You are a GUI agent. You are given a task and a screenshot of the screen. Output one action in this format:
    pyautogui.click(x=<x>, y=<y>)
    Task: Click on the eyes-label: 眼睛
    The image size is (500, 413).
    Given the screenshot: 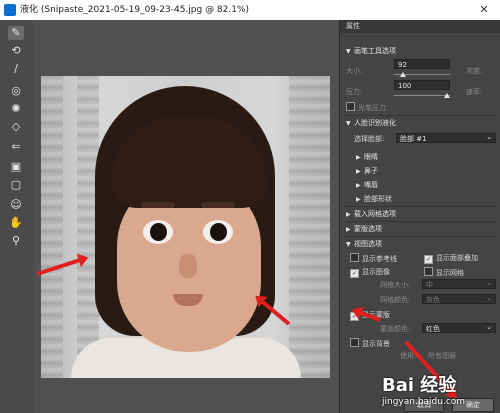 What is the action you would take?
    pyautogui.click(x=371, y=157)
    